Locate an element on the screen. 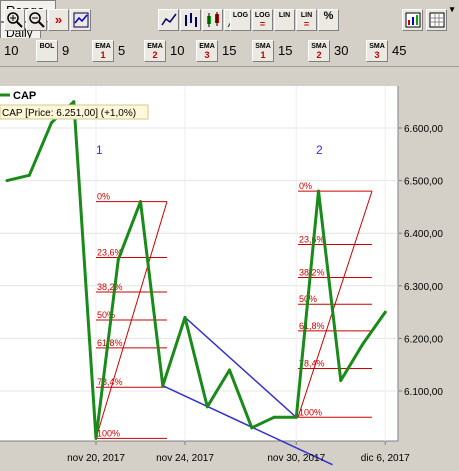 The width and height of the screenshot is (459, 471). log-equal-button: LOG = is located at coordinates (262, 20).